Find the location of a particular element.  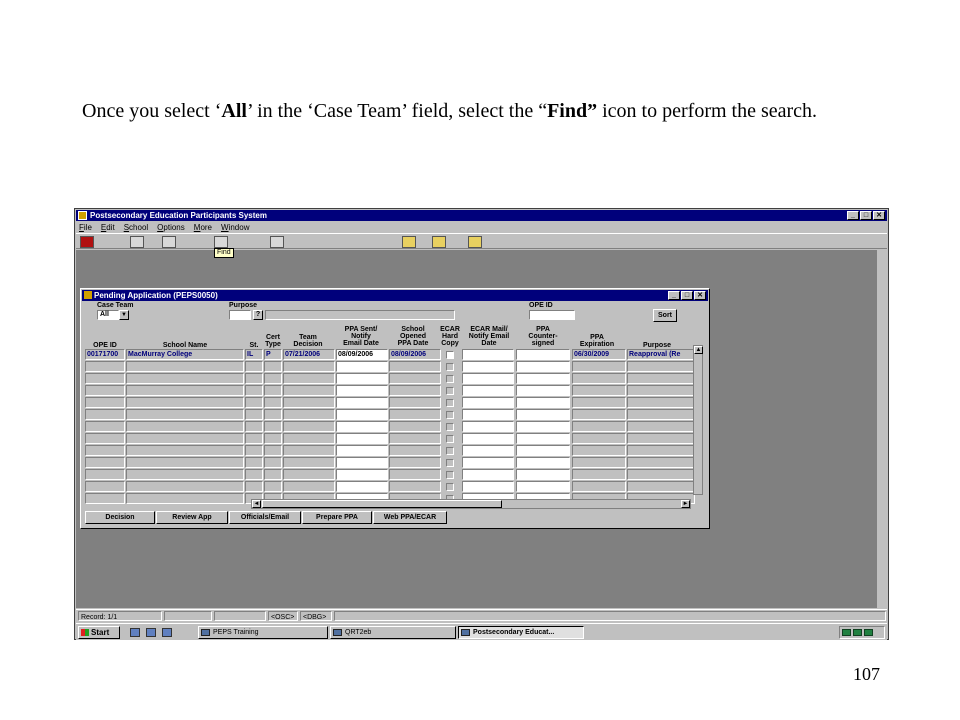

cell-ppa-sent: 08/09/2006 is located at coordinates (362, 354).